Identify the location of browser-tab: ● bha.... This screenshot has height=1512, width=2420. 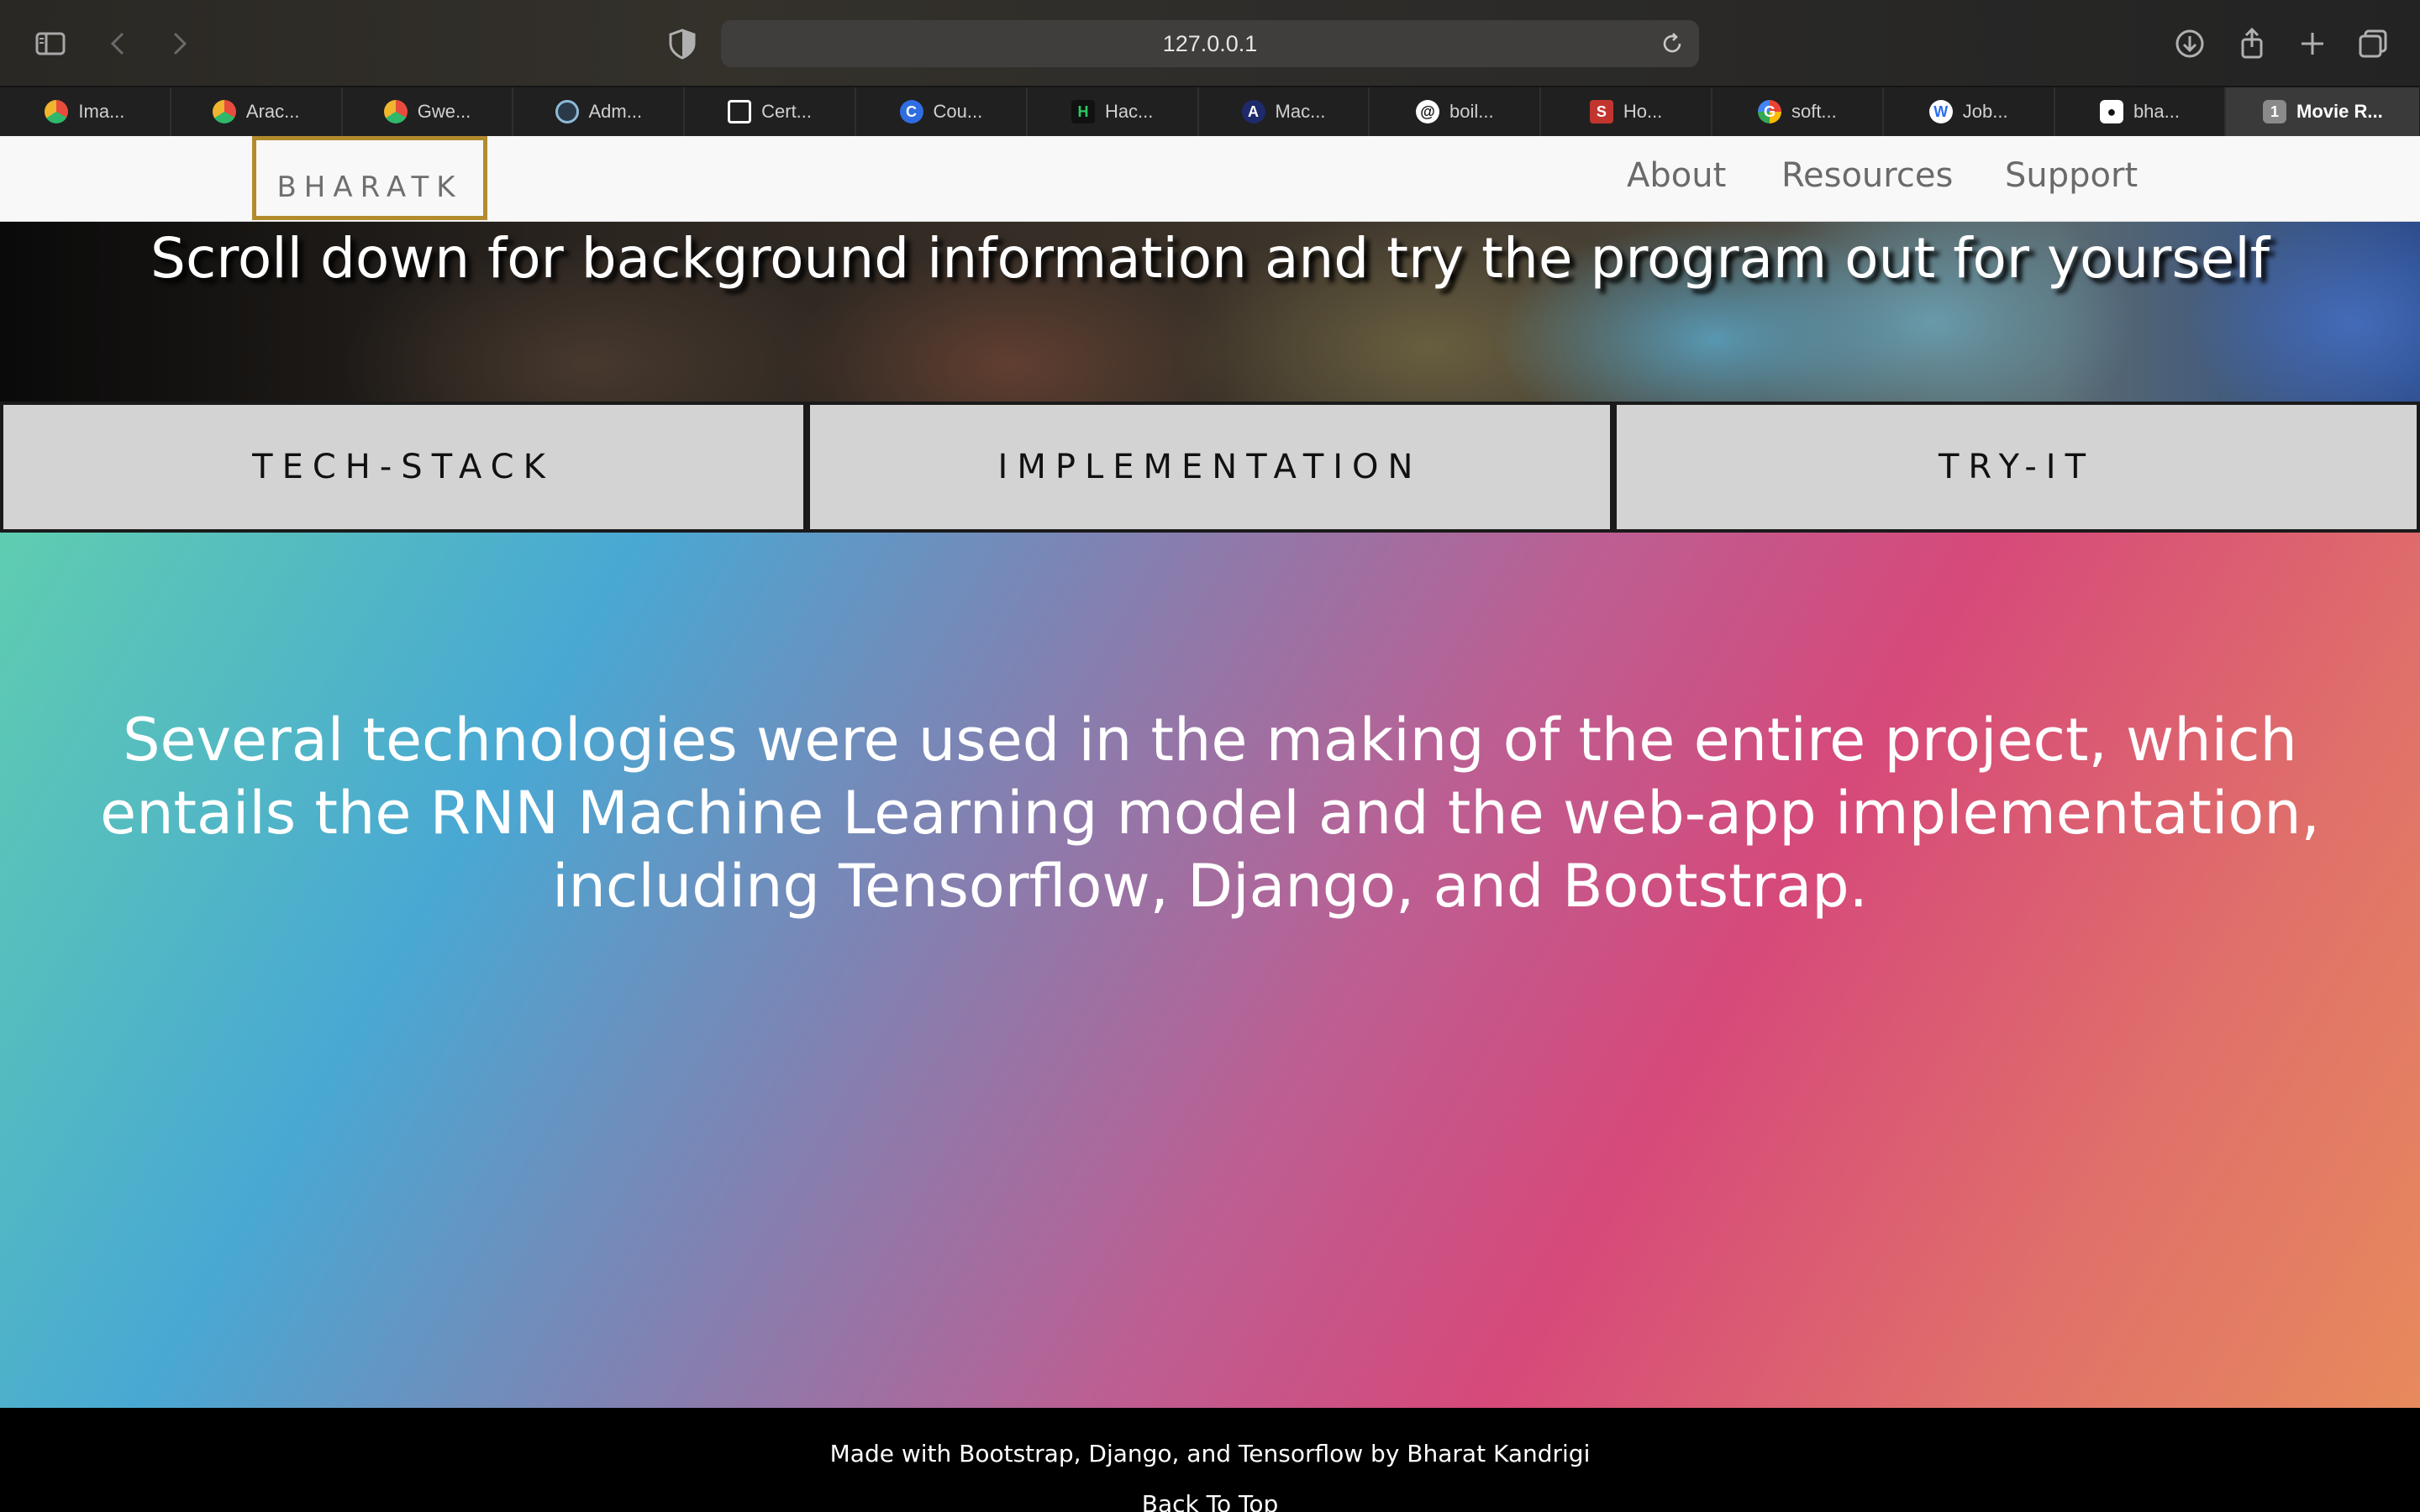
(2141, 111).